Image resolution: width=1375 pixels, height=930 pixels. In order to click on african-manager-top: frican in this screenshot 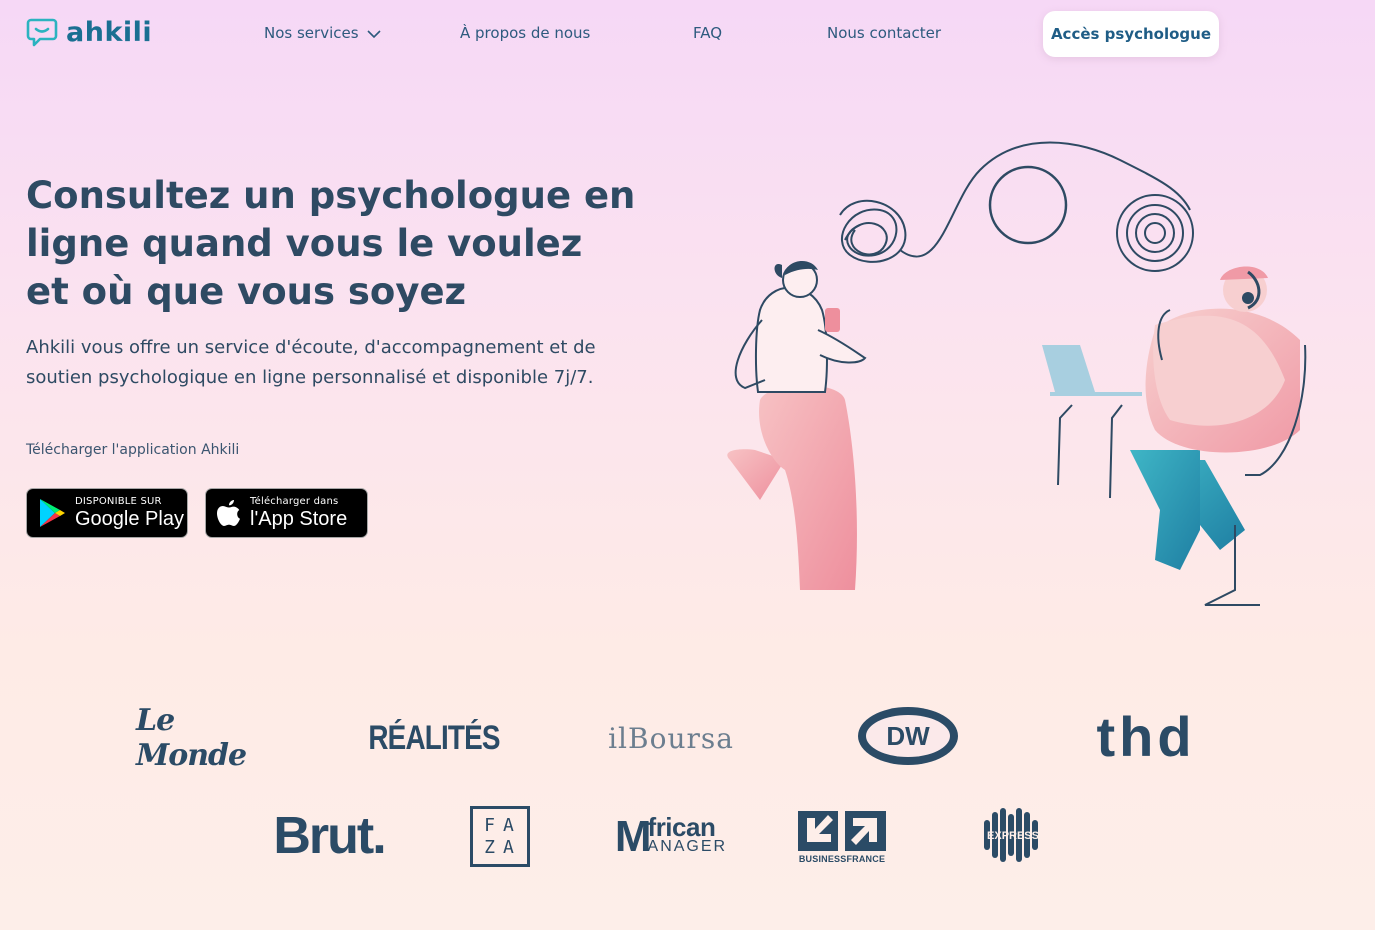, I will do `click(681, 827)`.